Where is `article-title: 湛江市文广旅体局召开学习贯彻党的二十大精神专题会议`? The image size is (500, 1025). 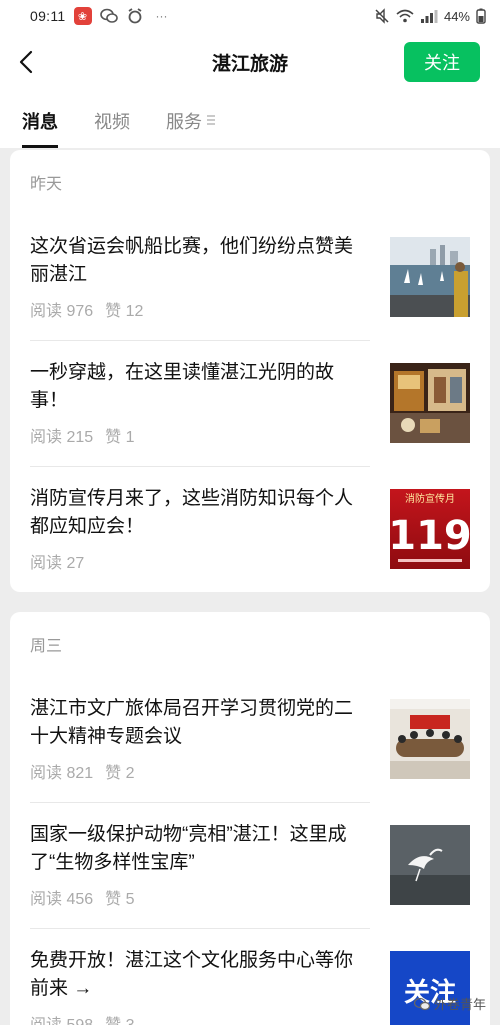 article-title: 湛江市文广旅体局召开学习贯彻党的二十大精神专题会议 is located at coordinates (192, 722).